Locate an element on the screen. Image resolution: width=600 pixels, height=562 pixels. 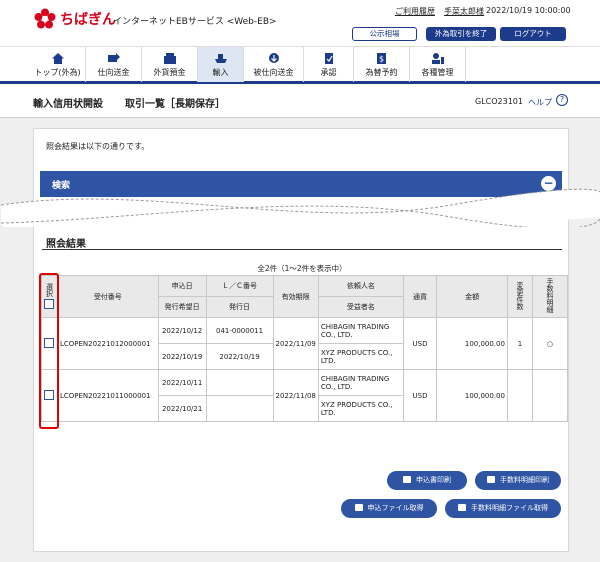
print-fee-detail-button: 手数料明細印刷 is located at coordinates (518, 480).